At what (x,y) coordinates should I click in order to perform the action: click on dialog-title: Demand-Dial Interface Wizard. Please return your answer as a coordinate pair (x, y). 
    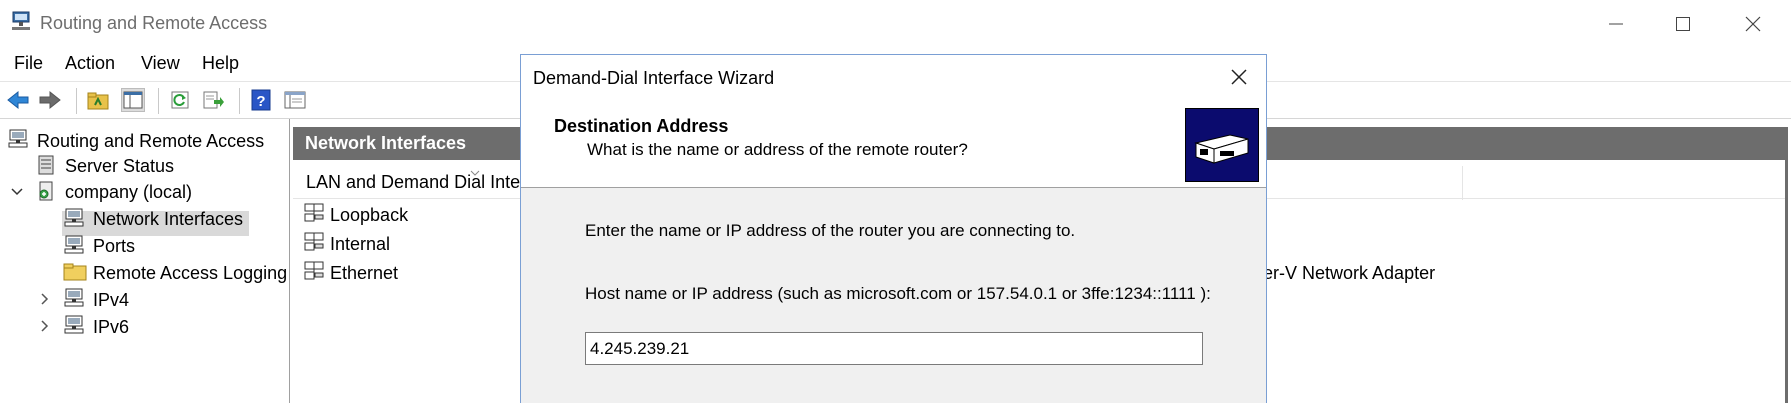
    Looking at the image, I should click on (654, 78).